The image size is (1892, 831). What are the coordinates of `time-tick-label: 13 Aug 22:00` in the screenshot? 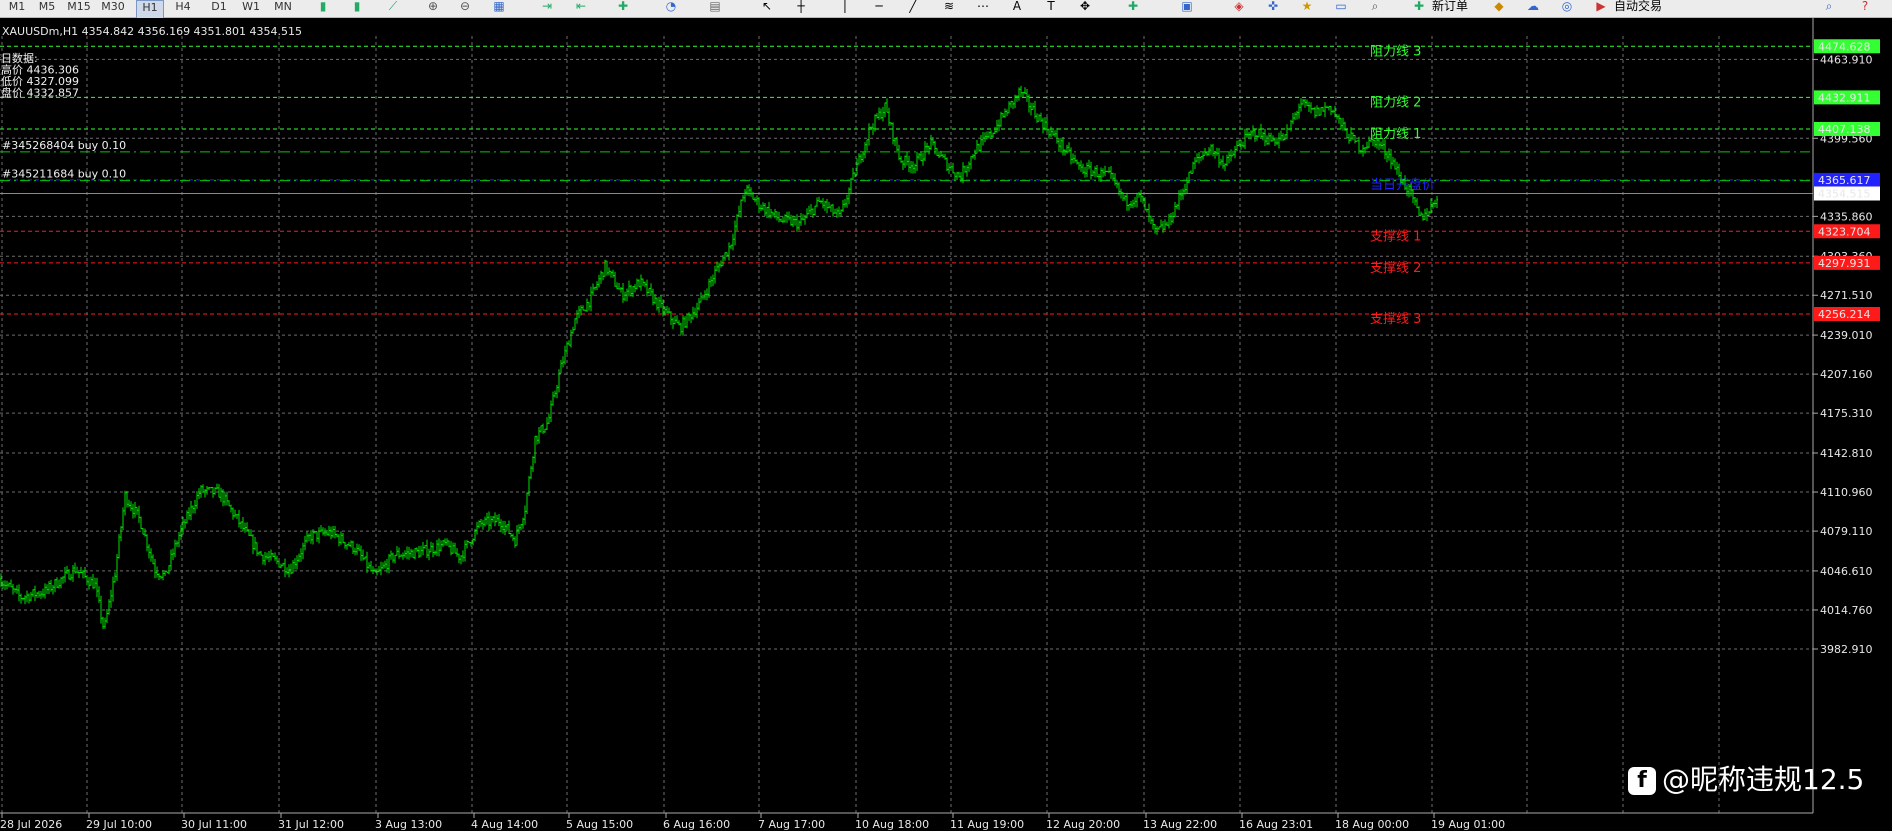 It's located at (1180, 824).